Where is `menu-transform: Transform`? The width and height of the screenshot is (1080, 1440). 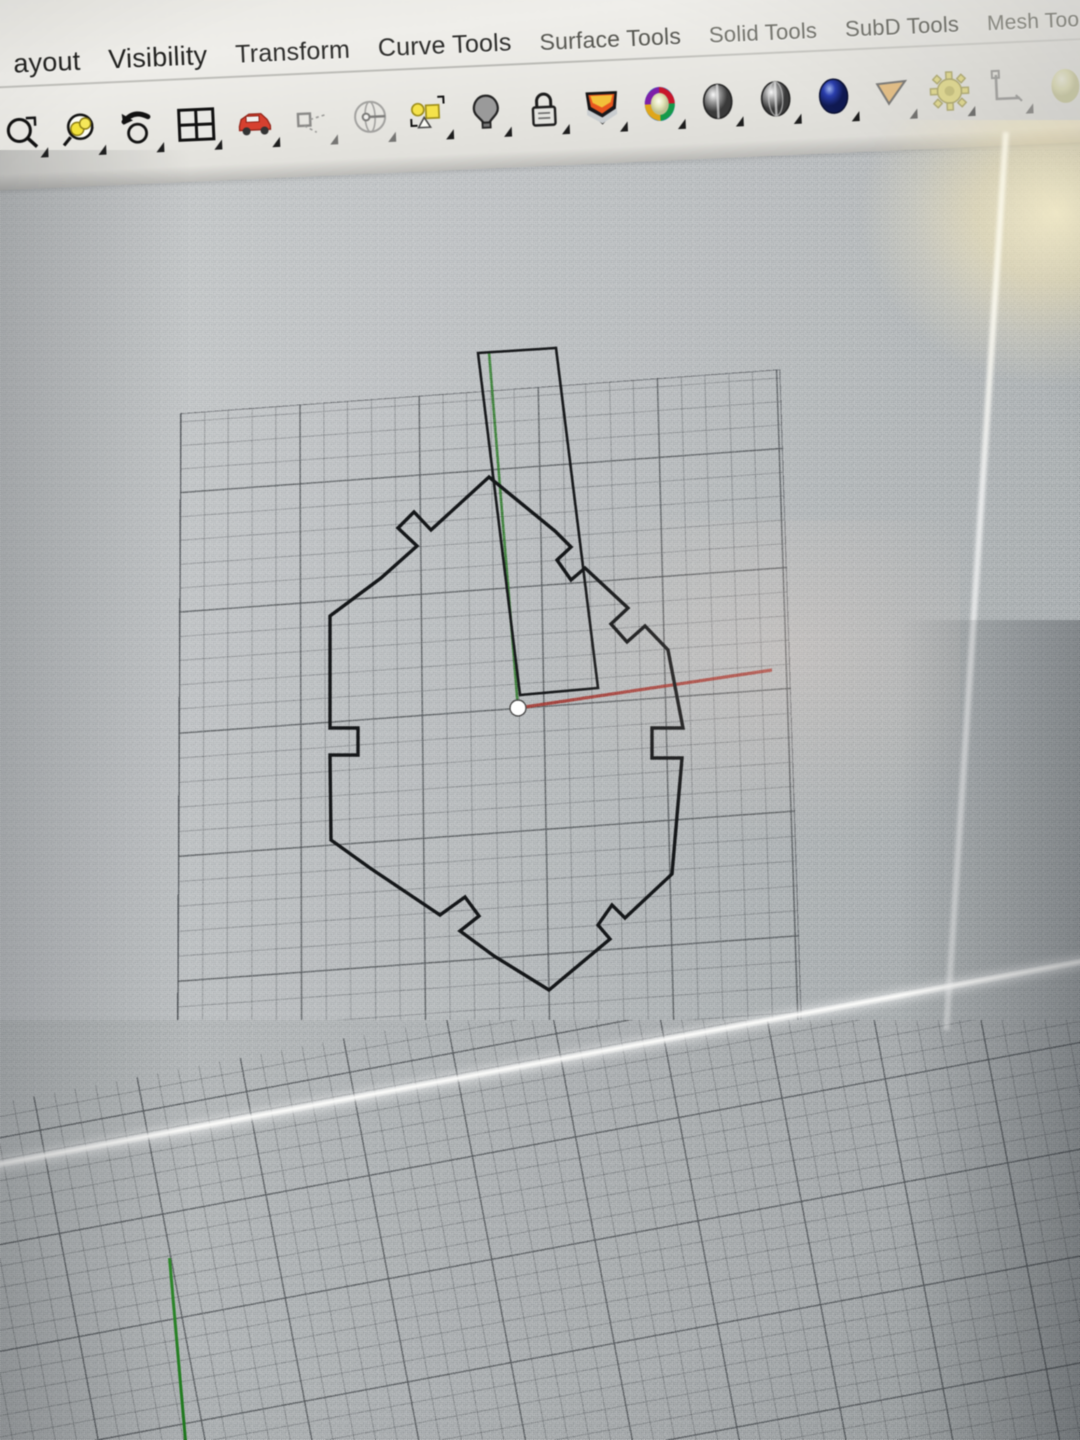
menu-transform: Transform is located at coordinates (293, 52).